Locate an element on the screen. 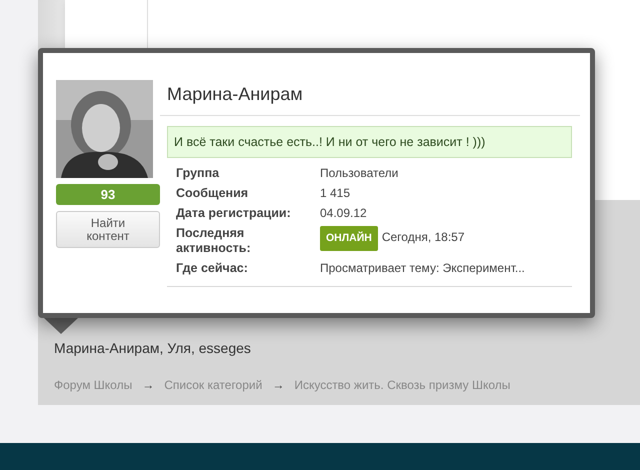 The width and height of the screenshot is (640, 470). field-label: Дата регистрации: is located at coordinates (234, 213).